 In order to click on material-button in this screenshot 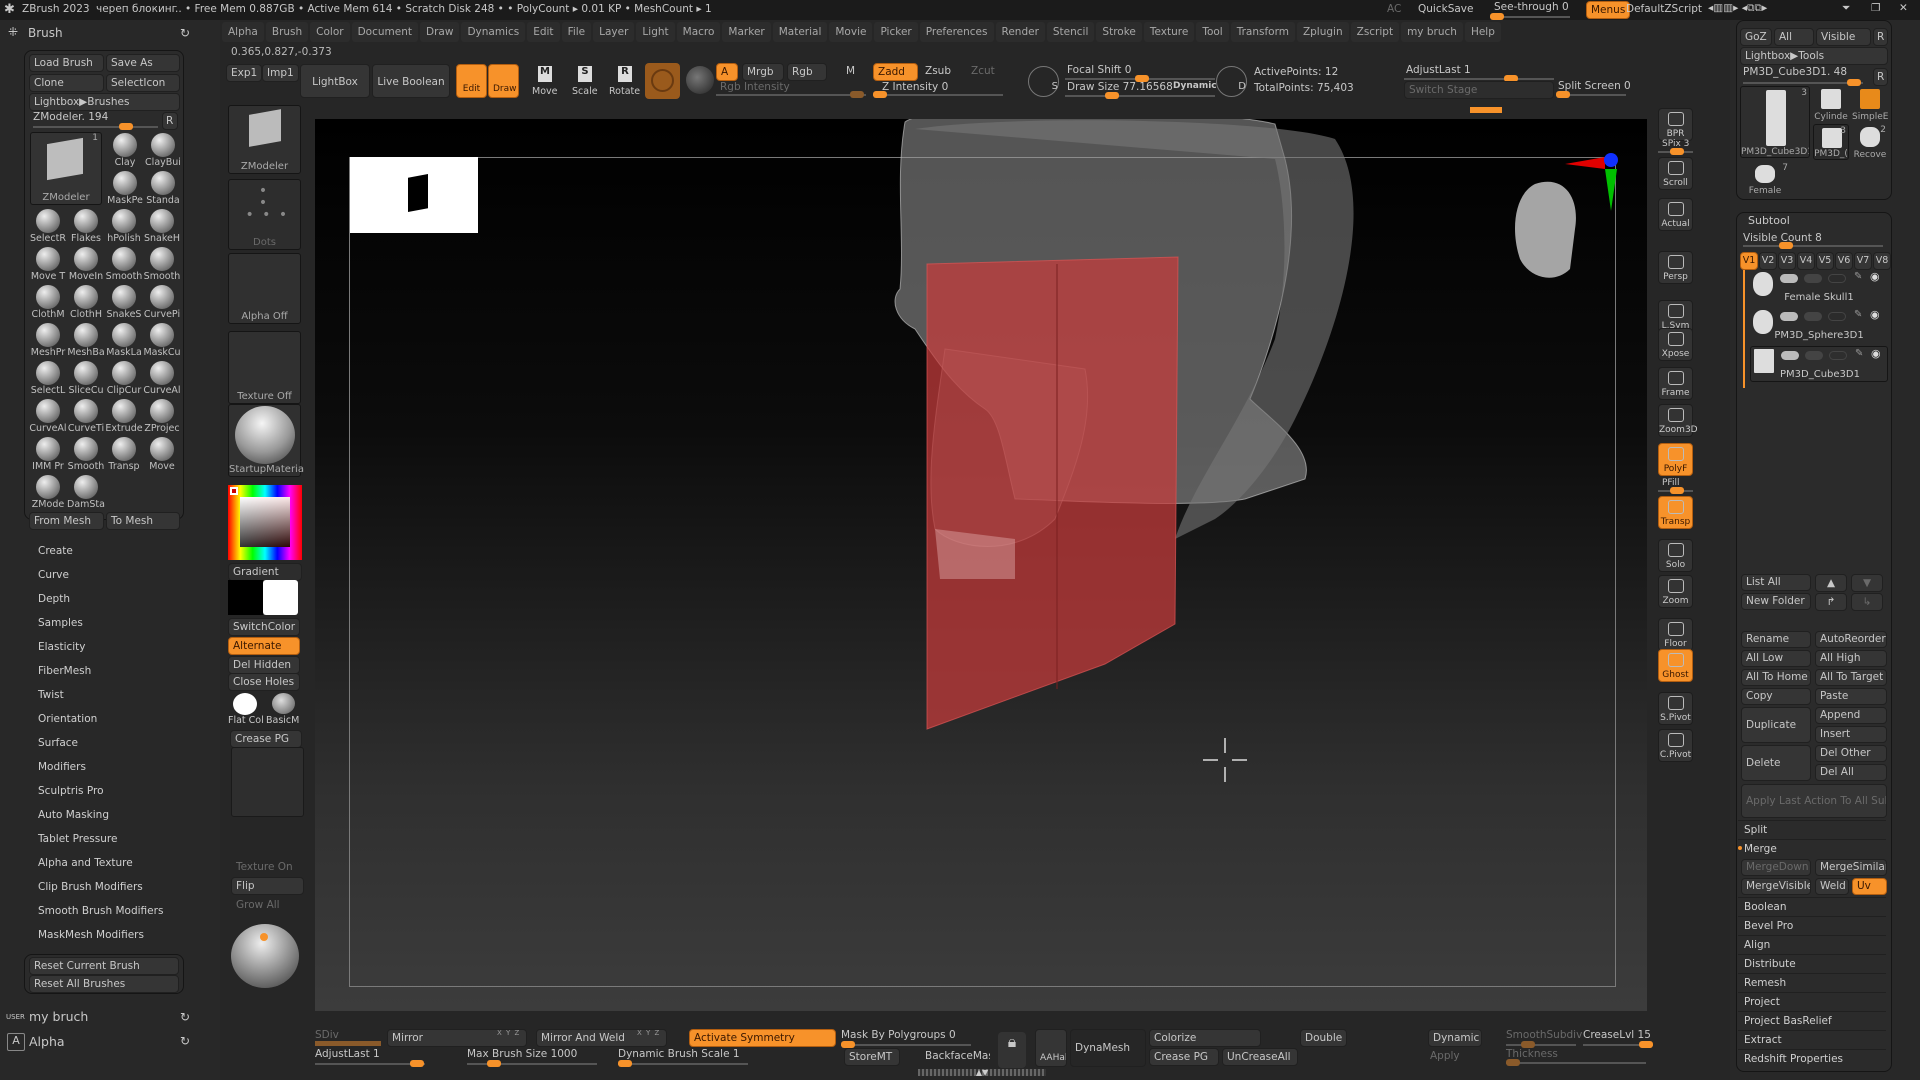, I will do `click(662, 81)`.